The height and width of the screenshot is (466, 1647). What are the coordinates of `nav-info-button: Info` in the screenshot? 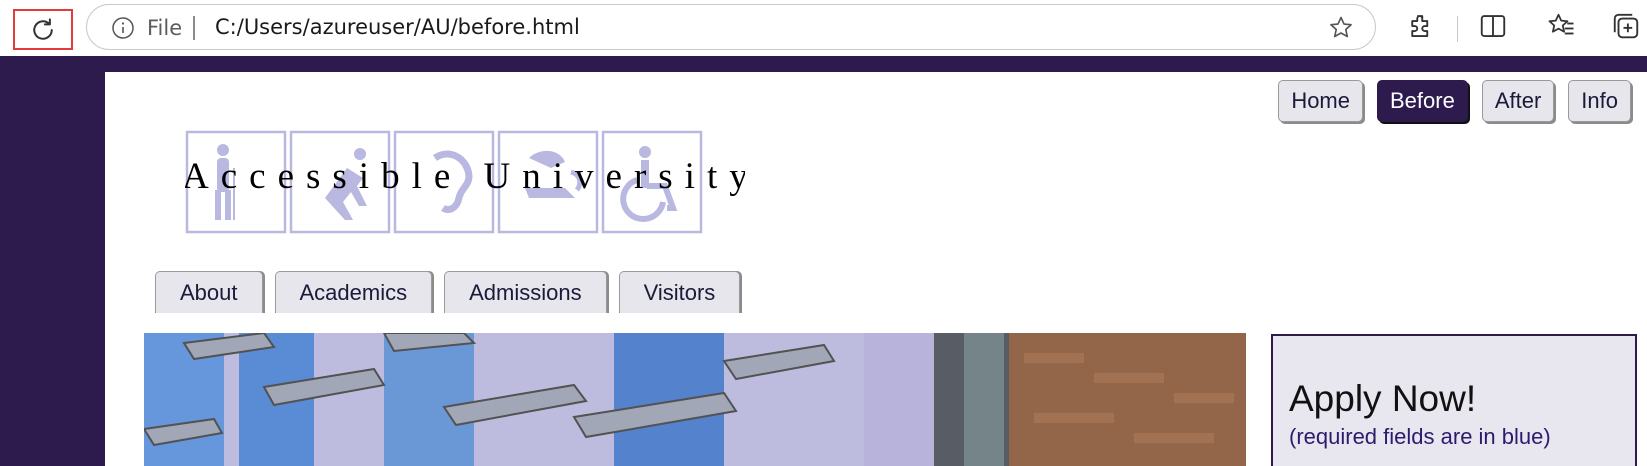 It's located at (1599, 101).